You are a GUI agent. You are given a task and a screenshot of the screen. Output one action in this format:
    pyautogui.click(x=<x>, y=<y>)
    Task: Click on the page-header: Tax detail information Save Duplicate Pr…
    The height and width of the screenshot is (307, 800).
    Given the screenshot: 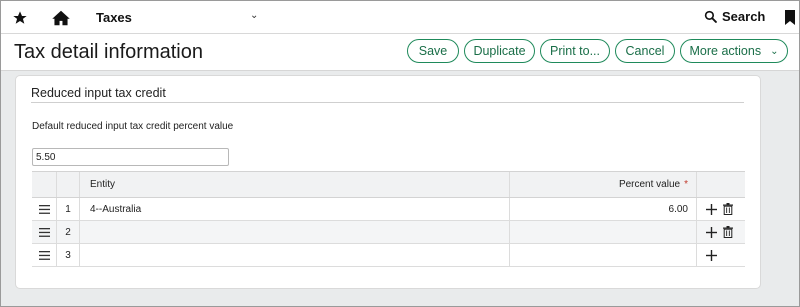 What is the action you would take?
    pyautogui.click(x=400, y=52)
    